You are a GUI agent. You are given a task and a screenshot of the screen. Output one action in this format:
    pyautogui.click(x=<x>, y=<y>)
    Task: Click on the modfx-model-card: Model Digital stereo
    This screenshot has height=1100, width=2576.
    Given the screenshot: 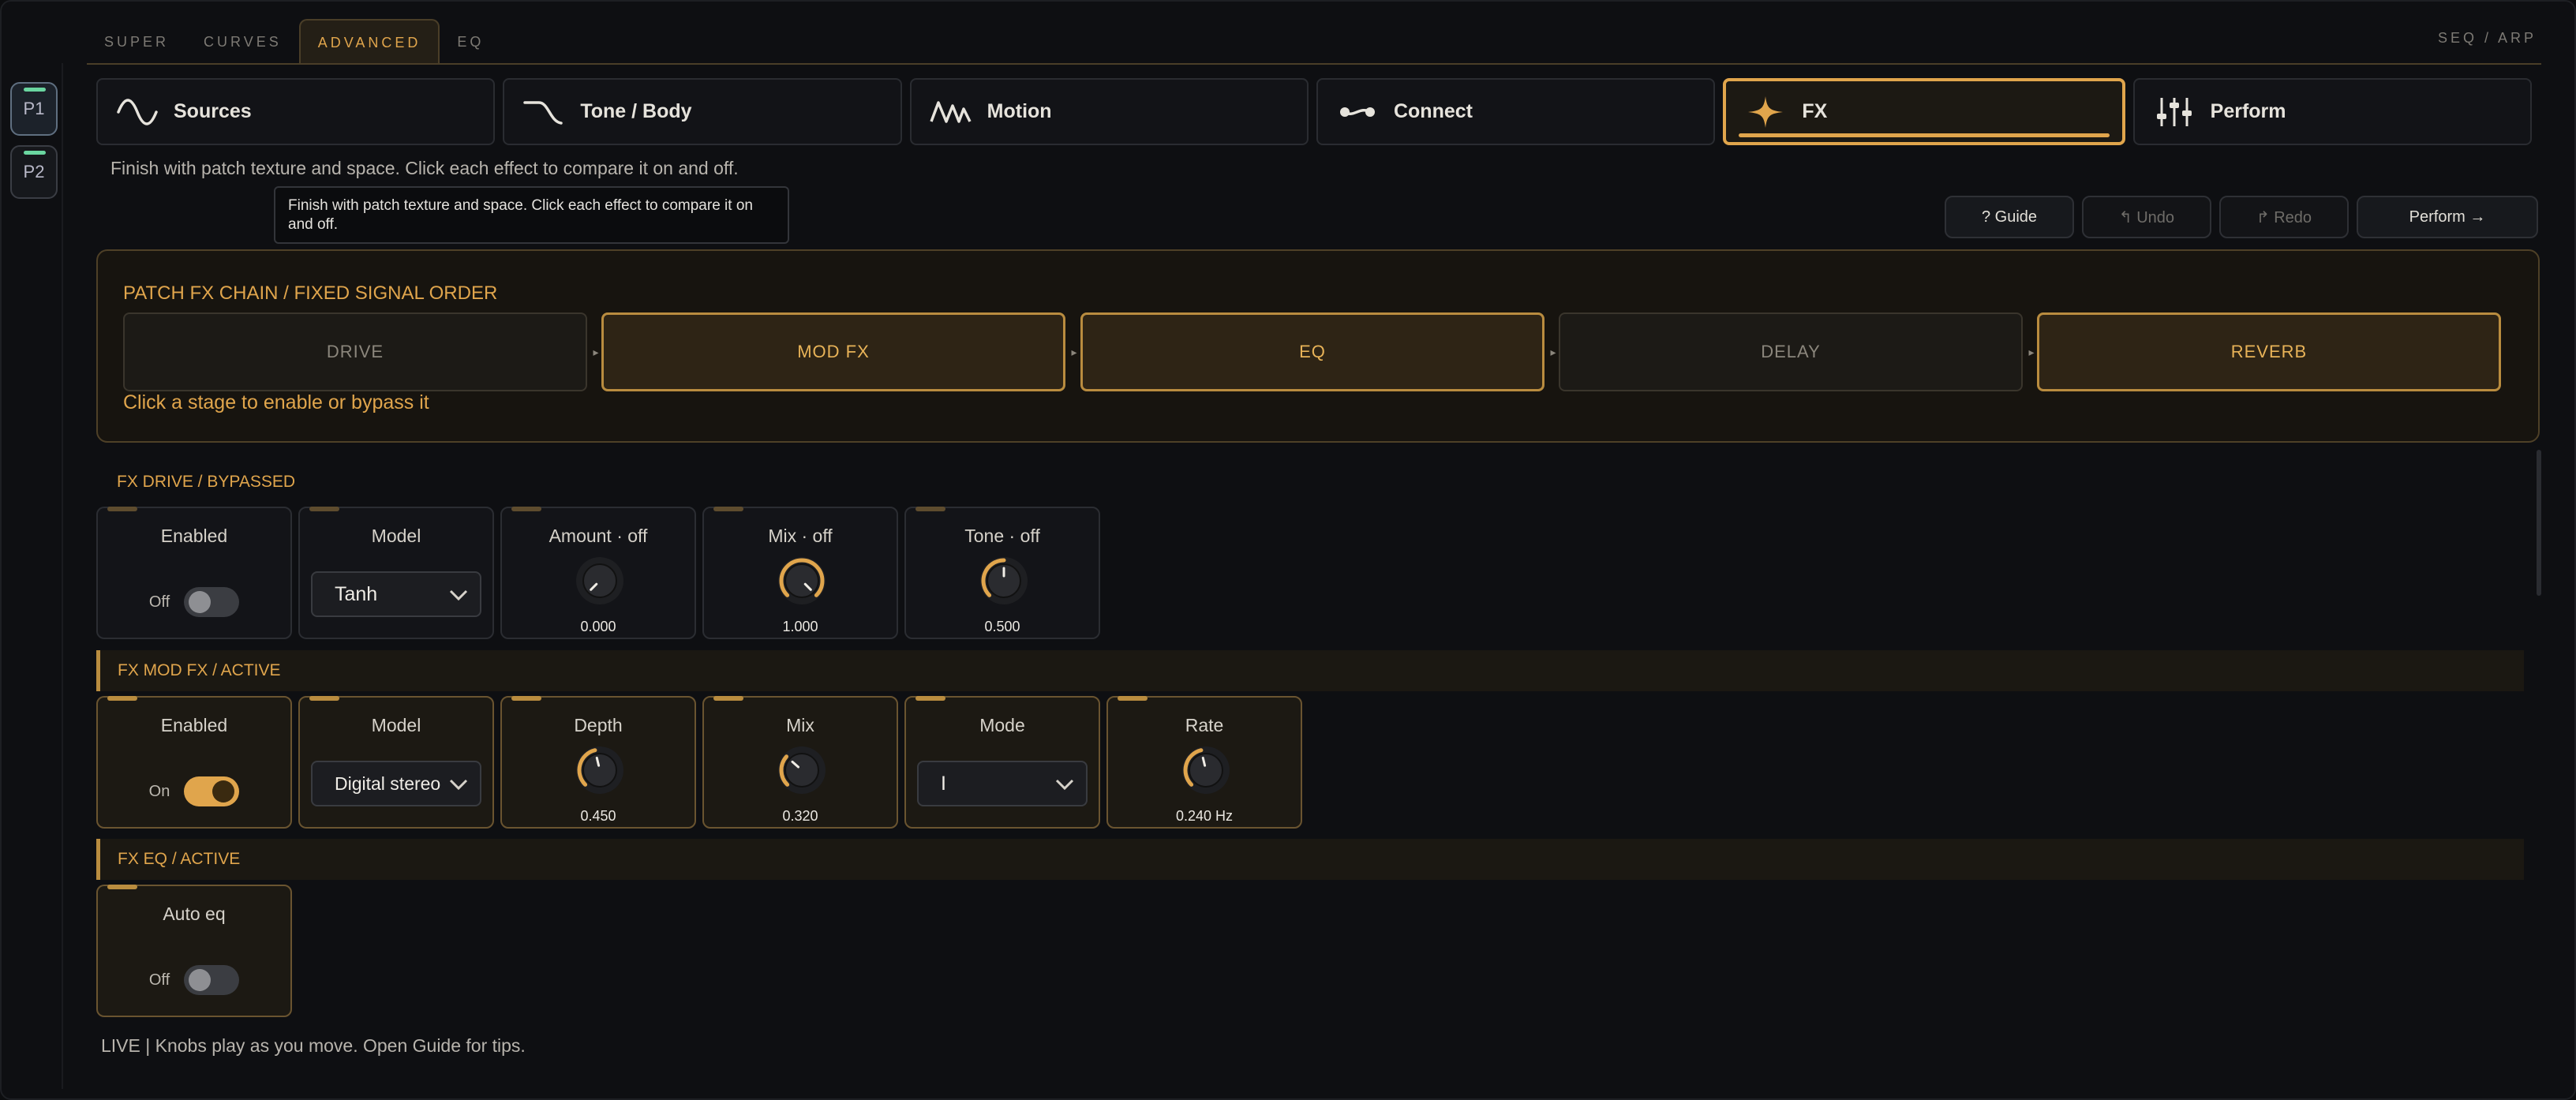 What is the action you would take?
    pyautogui.click(x=396, y=762)
    